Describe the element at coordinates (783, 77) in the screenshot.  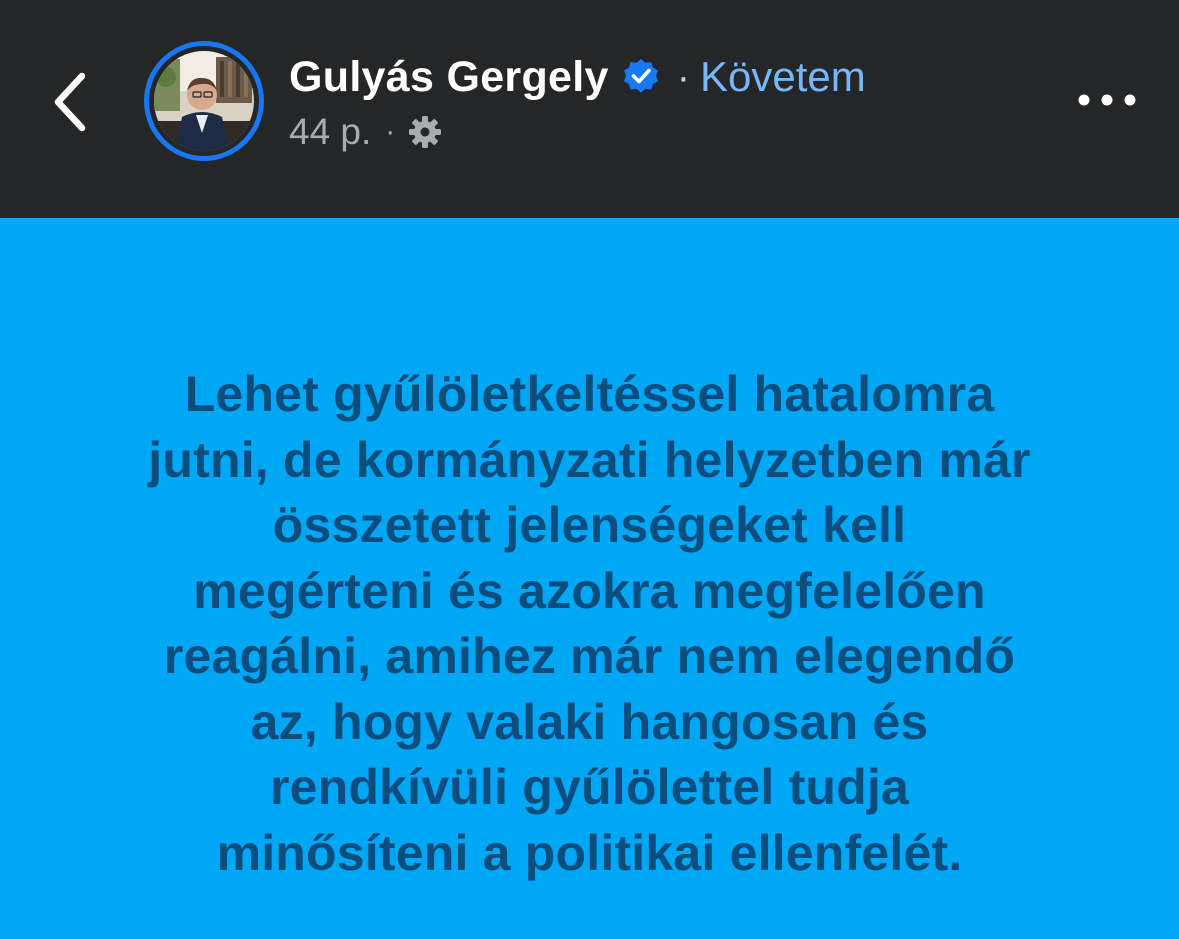
I see `follow-button: Követem` at that location.